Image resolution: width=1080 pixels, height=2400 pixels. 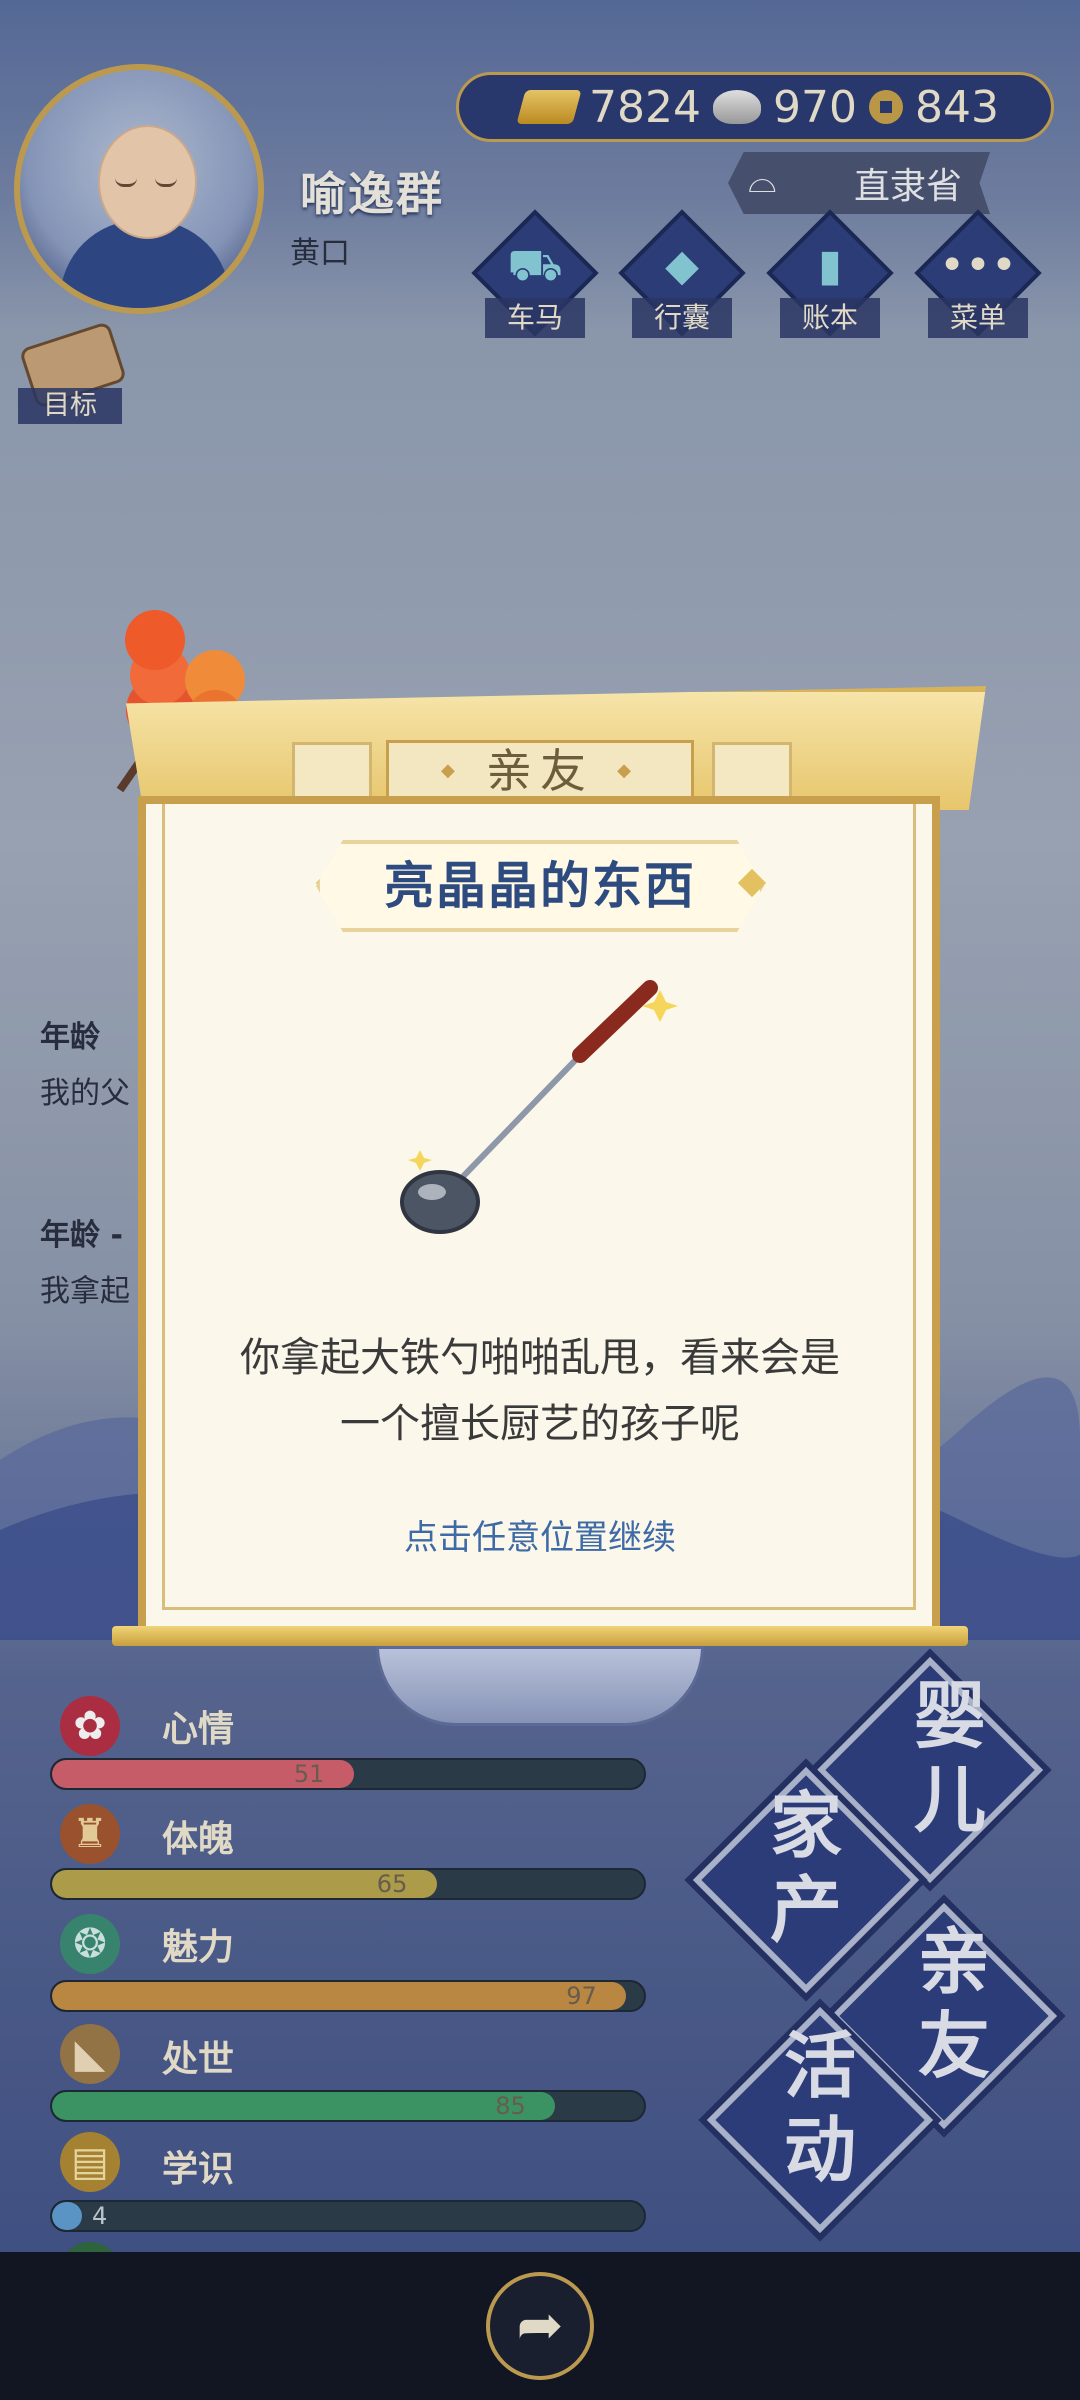 What do you see at coordinates (540, 1686) in the screenshot?
I see `dialog-bottom-ornament` at bounding box center [540, 1686].